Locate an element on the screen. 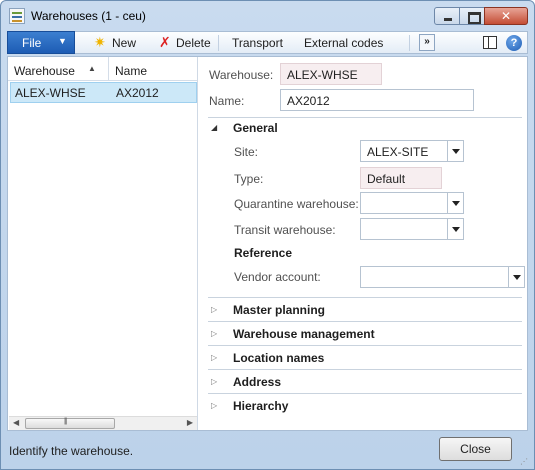 The width and height of the screenshot is (535, 470). site-value: ALEX-SITE is located at coordinates (398, 152).